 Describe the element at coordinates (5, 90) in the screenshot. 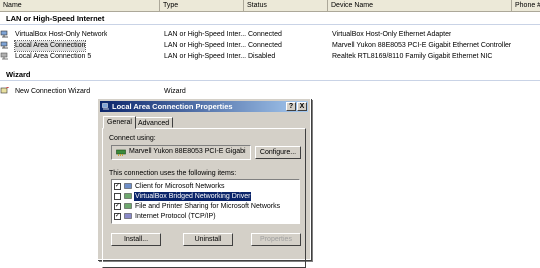

I see `wizard-icon` at that location.